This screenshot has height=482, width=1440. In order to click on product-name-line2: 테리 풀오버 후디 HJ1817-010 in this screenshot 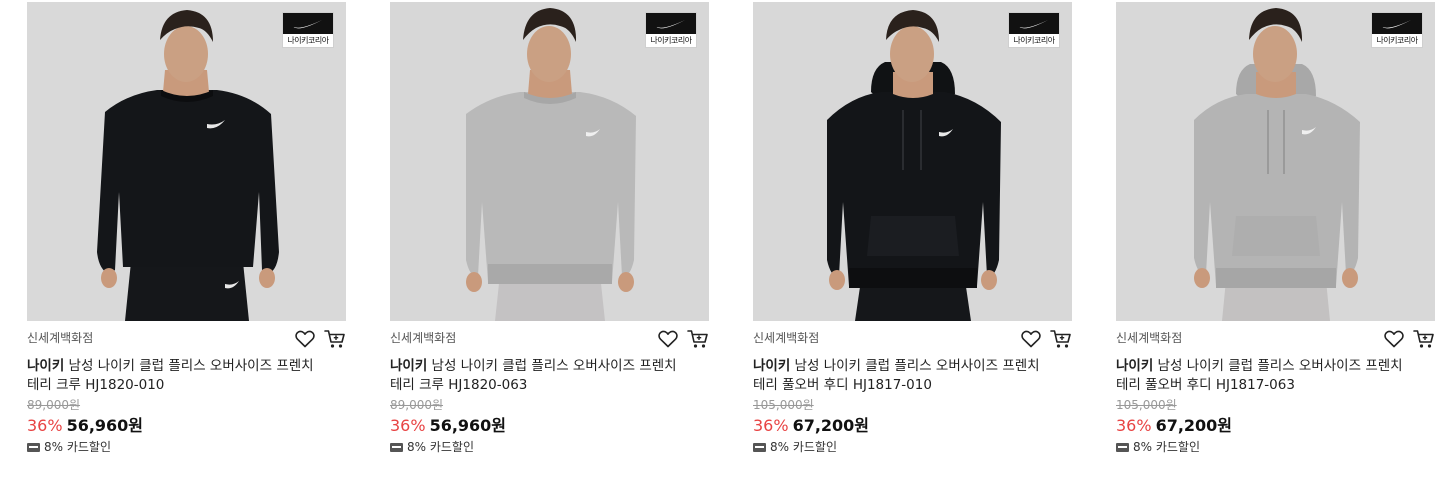, I will do `click(842, 385)`.